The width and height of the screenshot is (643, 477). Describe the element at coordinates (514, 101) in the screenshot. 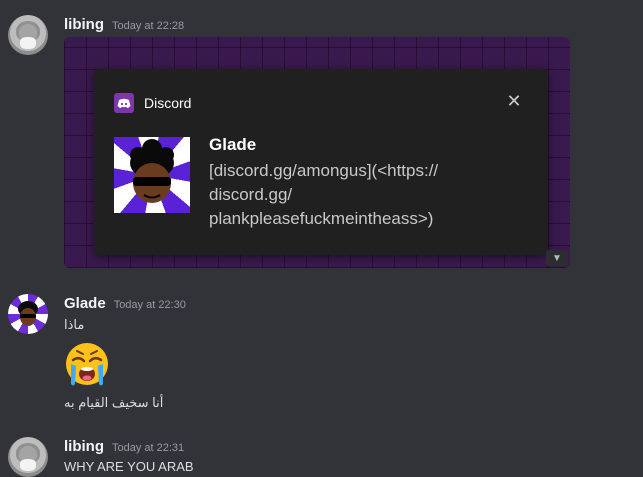

I see `close-icon: ✕` at that location.